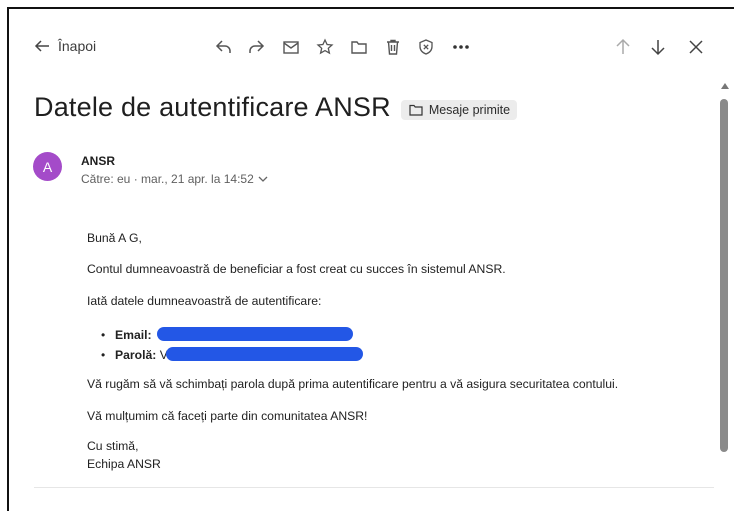 The image size is (734, 511). I want to click on back-button: Înapoi, so click(65, 46).